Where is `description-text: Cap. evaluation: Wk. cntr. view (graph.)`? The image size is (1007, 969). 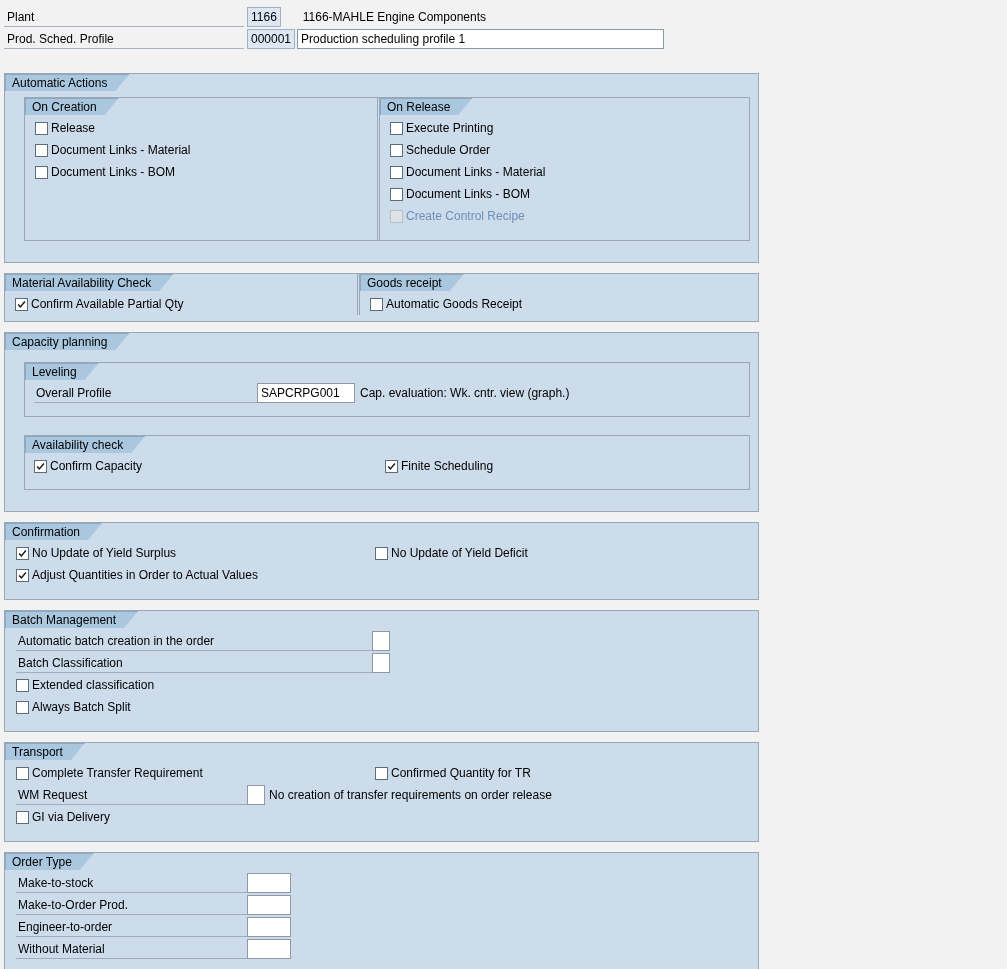
description-text: Cap. evaluation: Wk. cntr. view (graph.) is located at coordinates (465, 393).